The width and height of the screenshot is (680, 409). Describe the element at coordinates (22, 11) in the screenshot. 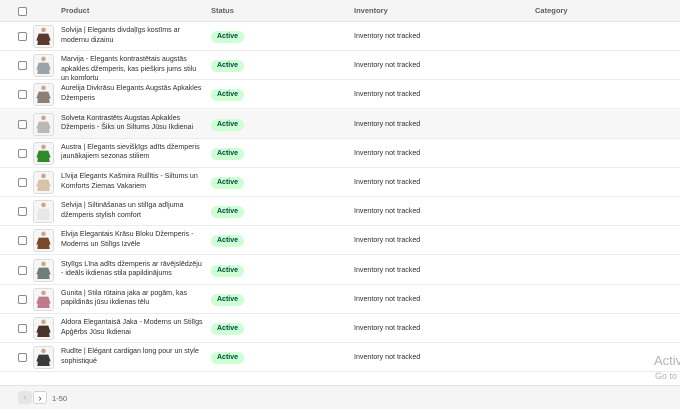

I see `select-all-checkbox` at that location.